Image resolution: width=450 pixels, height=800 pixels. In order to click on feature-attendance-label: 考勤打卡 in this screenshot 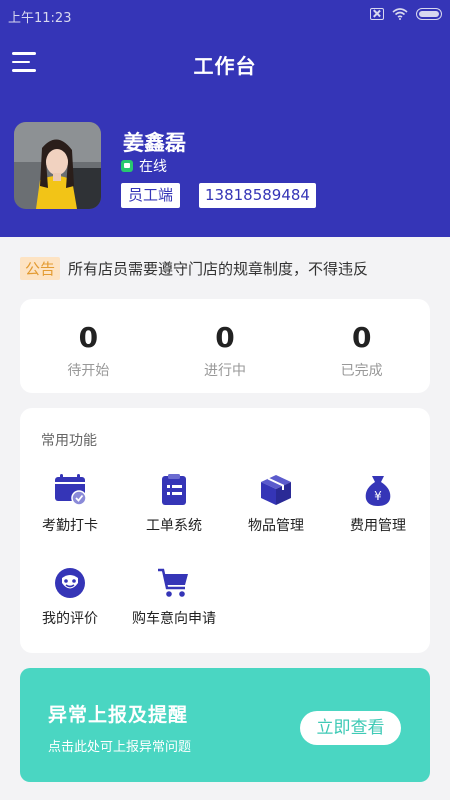, I will do `click(70, 526)`.